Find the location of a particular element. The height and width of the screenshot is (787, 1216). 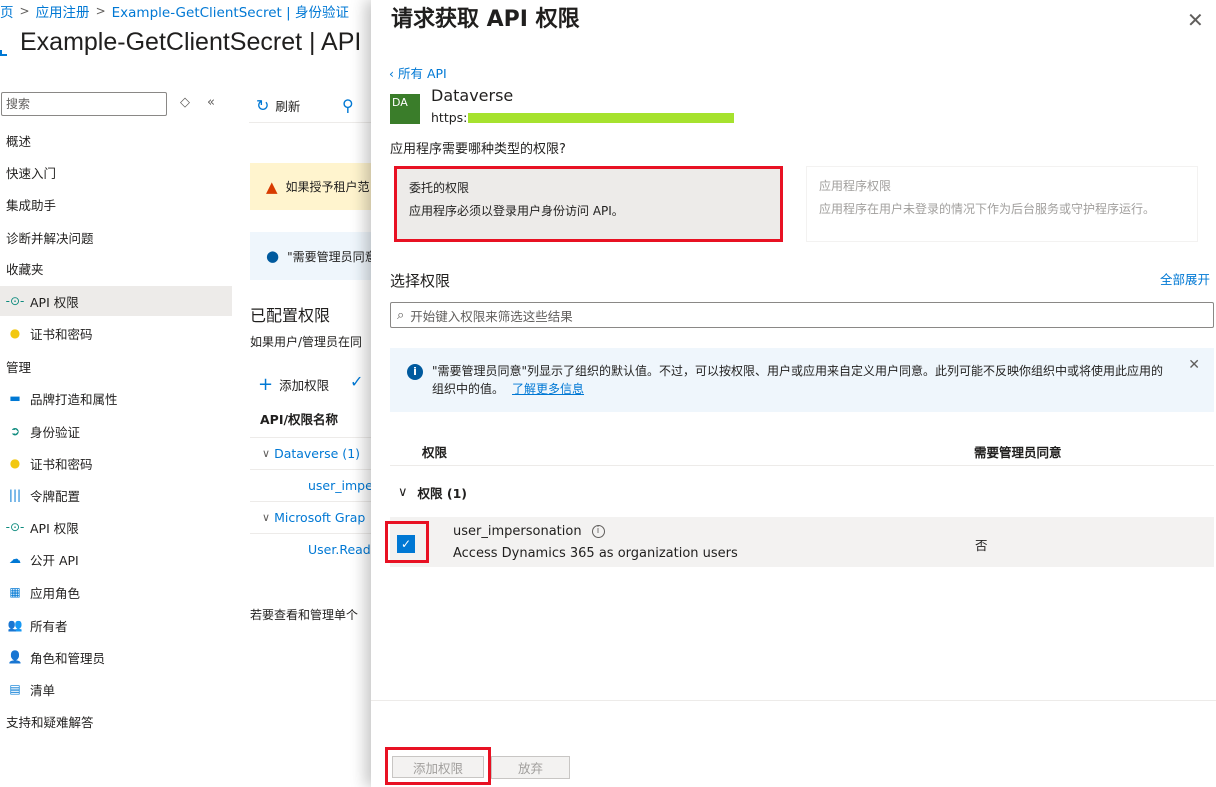

table-row: ∨ Microsoft Grap is located at coordinates (310, 517).